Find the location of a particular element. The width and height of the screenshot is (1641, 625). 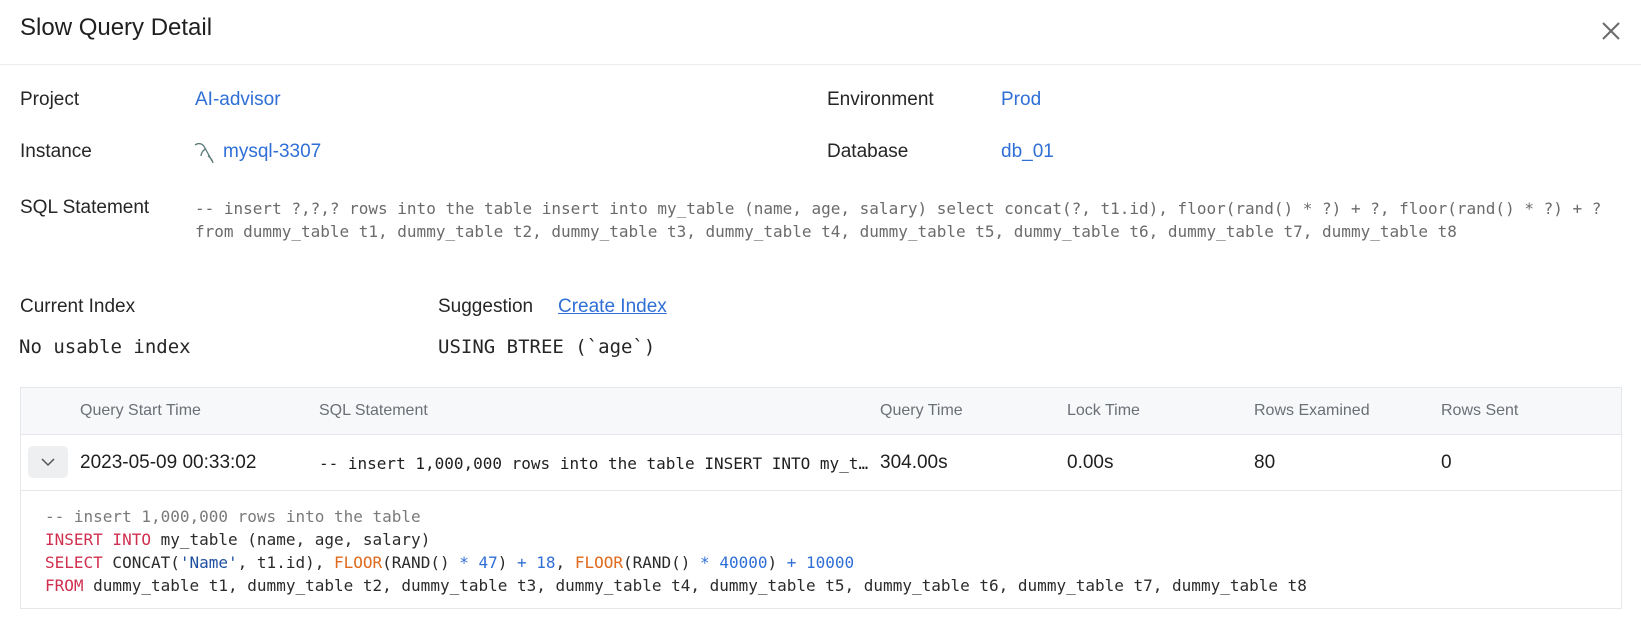

cell-query-time: 304.00s is located at coordinates (914, 462).